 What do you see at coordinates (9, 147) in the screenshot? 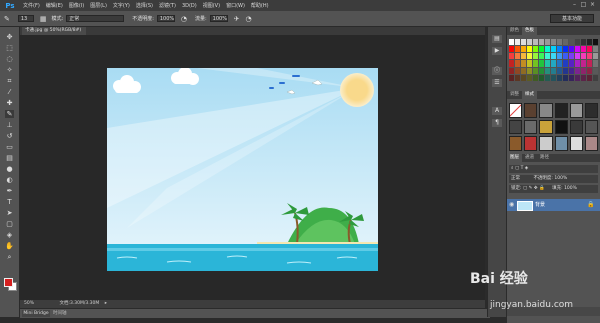
I see `eraser-icon: ▭` at bounding box center [9, 147].